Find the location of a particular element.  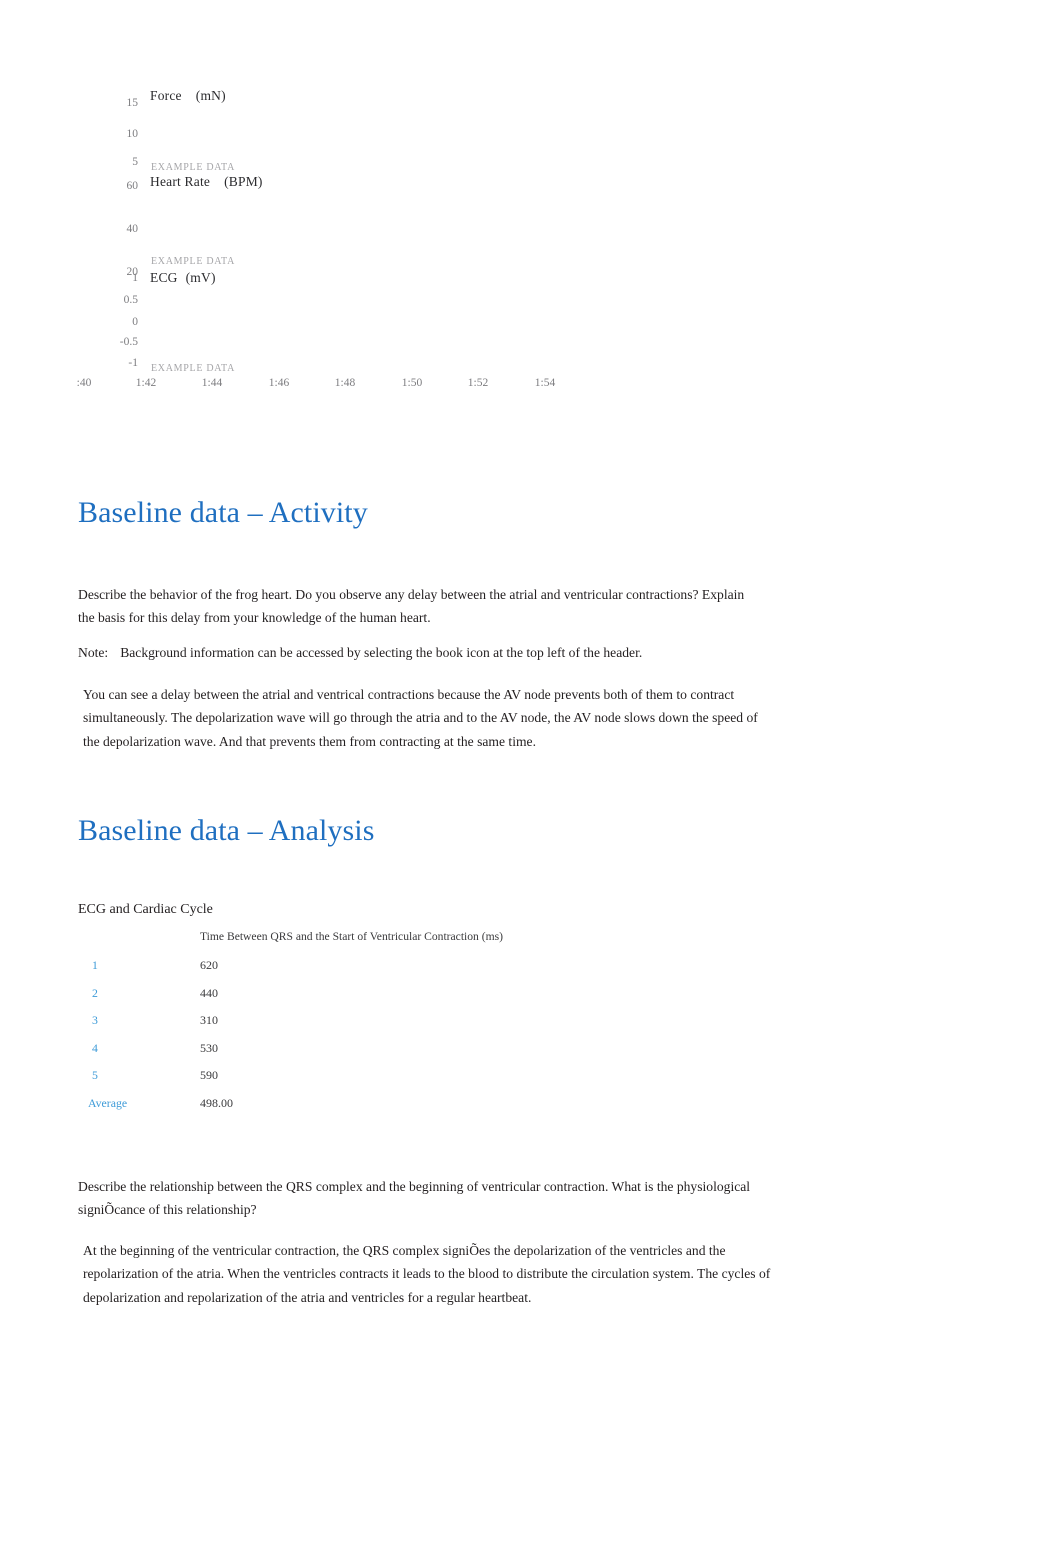

table-row: 2 440 is located at coordinates (358, 994).